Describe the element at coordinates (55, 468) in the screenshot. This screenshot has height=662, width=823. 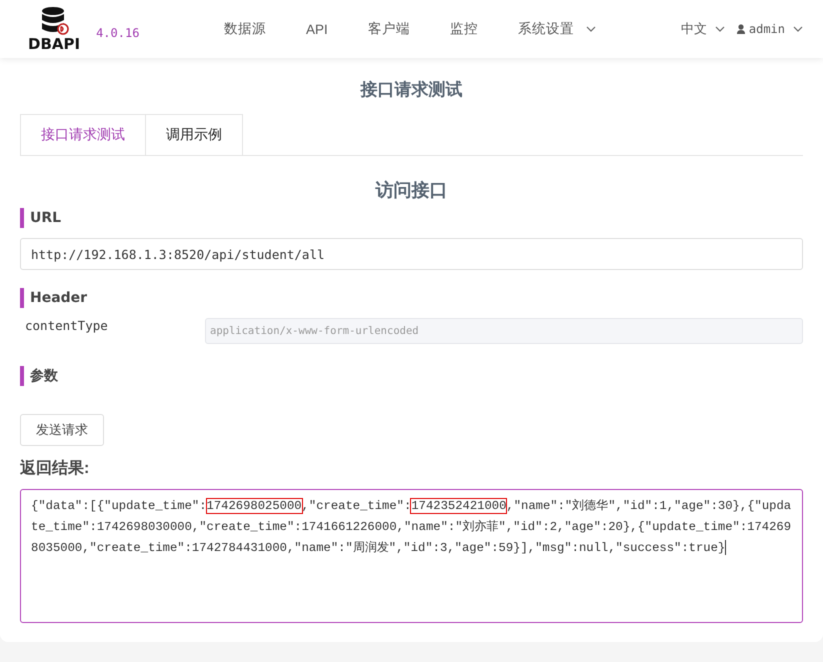
I see `result-label: 返回结果:` at that location.